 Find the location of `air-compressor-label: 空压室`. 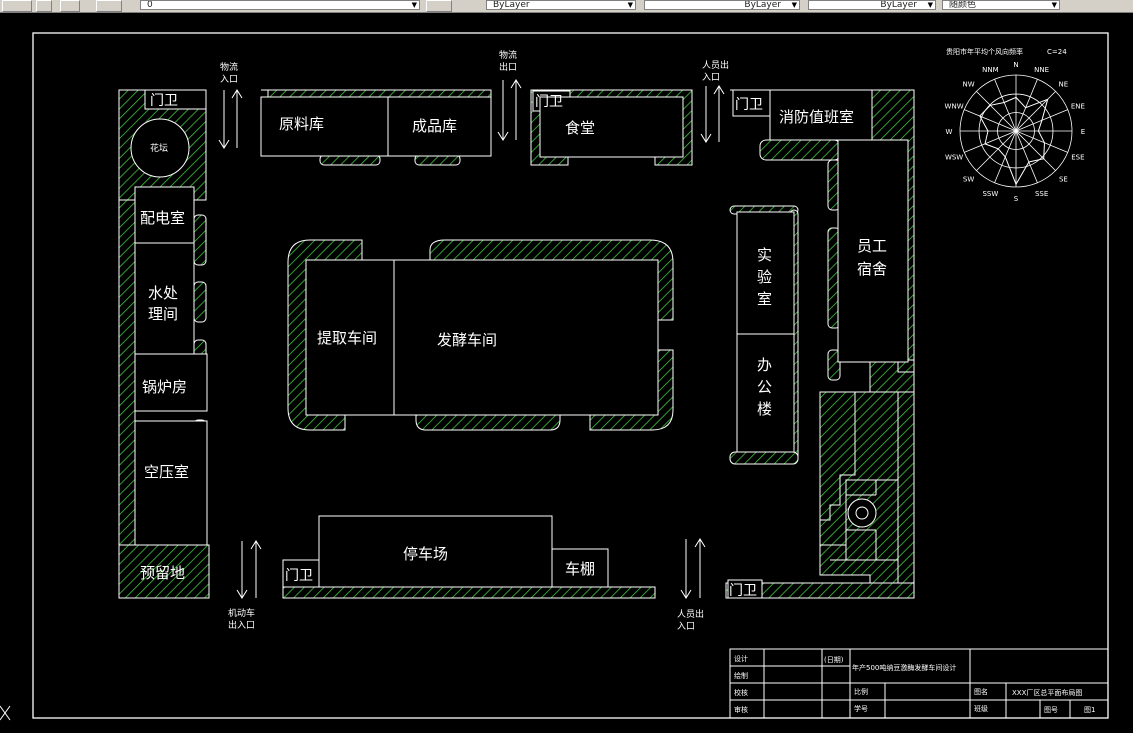

air-compressor-label: 空压室 is located at coordinates (166, 472).